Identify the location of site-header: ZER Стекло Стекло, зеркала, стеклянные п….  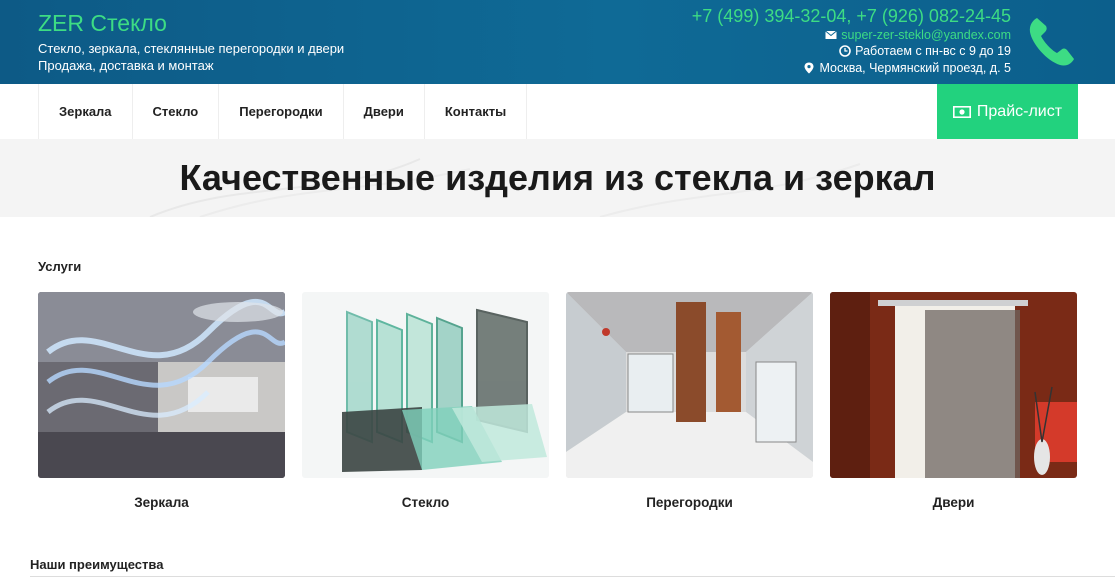
(557, 42).